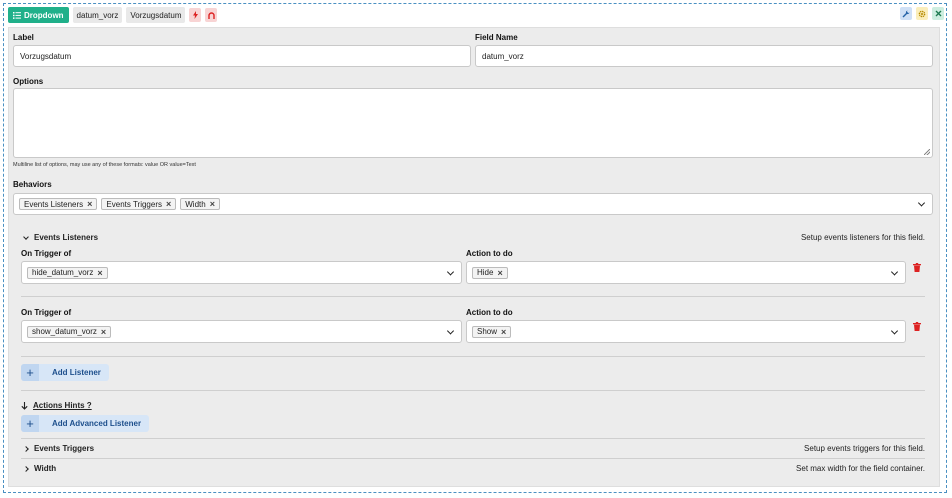 The width and height of the screenshot is (952, 498). I want to click on events-triggers-note: Setup events triggers for this field., so click(864, 448).